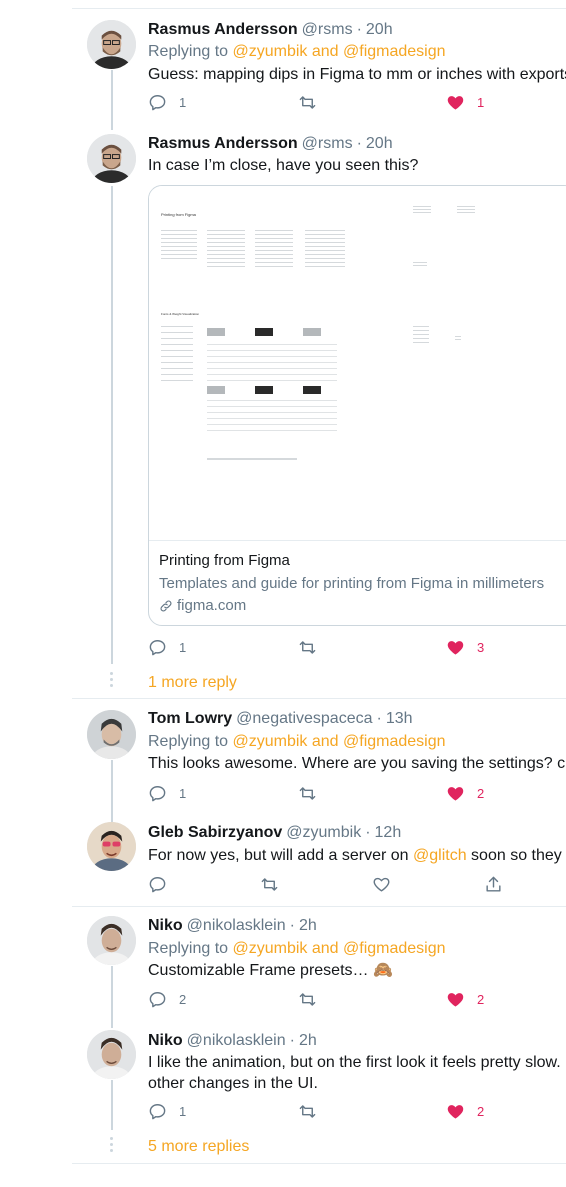 This screenshot has width=566, height=1187. I want to click on reply-button: 2, so click(167, 999).